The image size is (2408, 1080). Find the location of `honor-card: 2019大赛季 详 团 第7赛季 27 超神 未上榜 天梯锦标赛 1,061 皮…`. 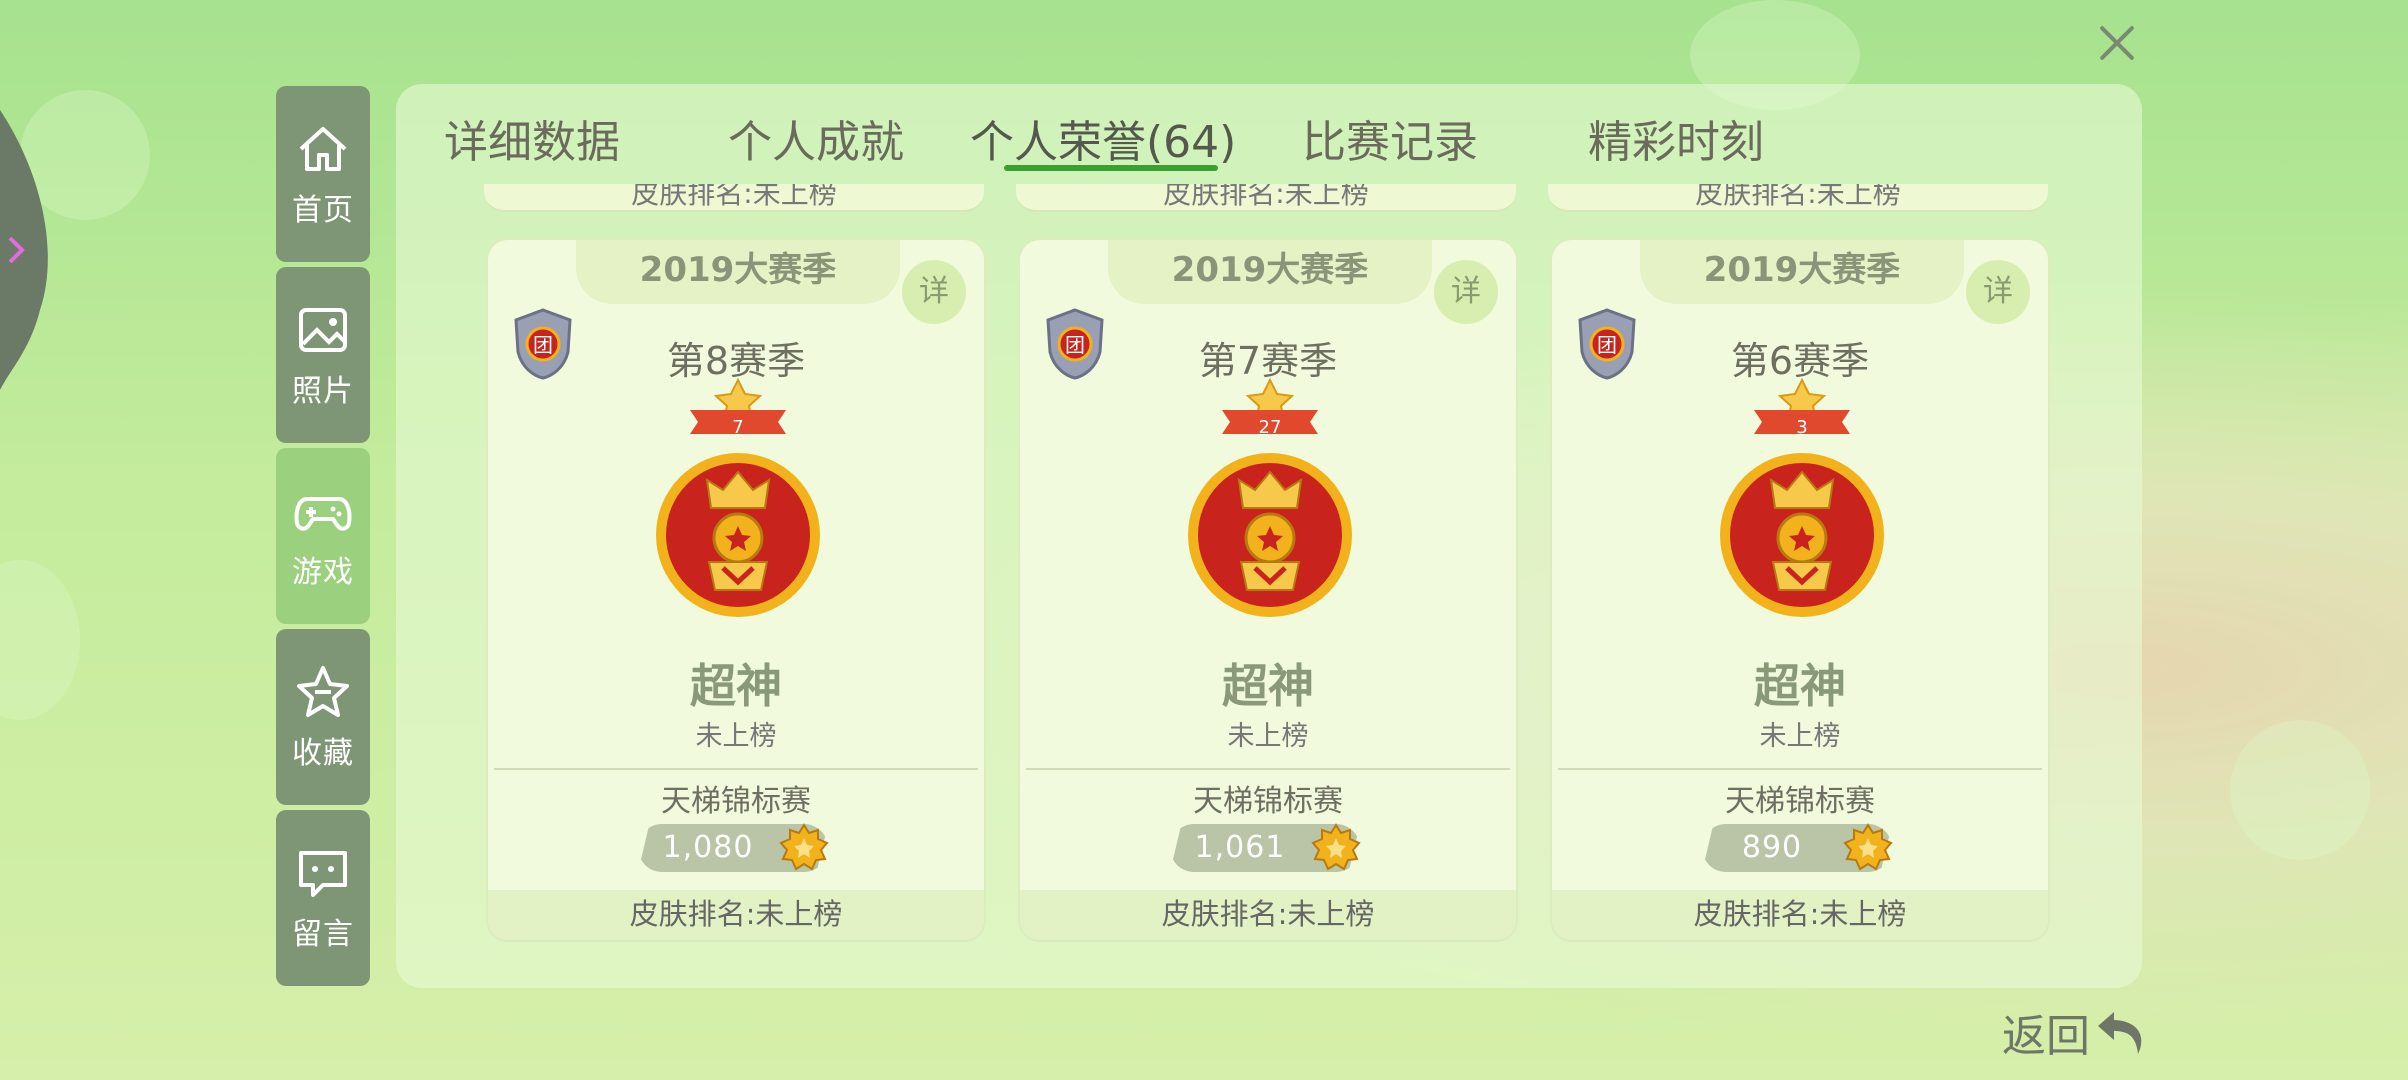

honor-card: 2019大赛季 详 团 第7赛季 27 超神 未上榜 天梯锦标赛 1,061 皮… is located at coordinates (1268, 590).